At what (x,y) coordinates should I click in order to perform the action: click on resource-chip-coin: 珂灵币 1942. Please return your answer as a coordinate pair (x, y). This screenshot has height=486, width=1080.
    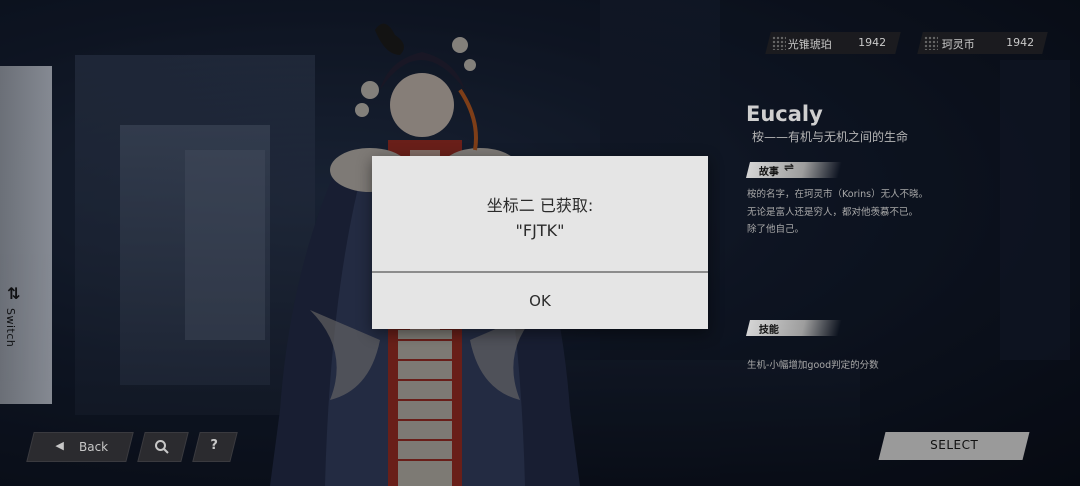
    Looking at the image, I should click on (982, 43).